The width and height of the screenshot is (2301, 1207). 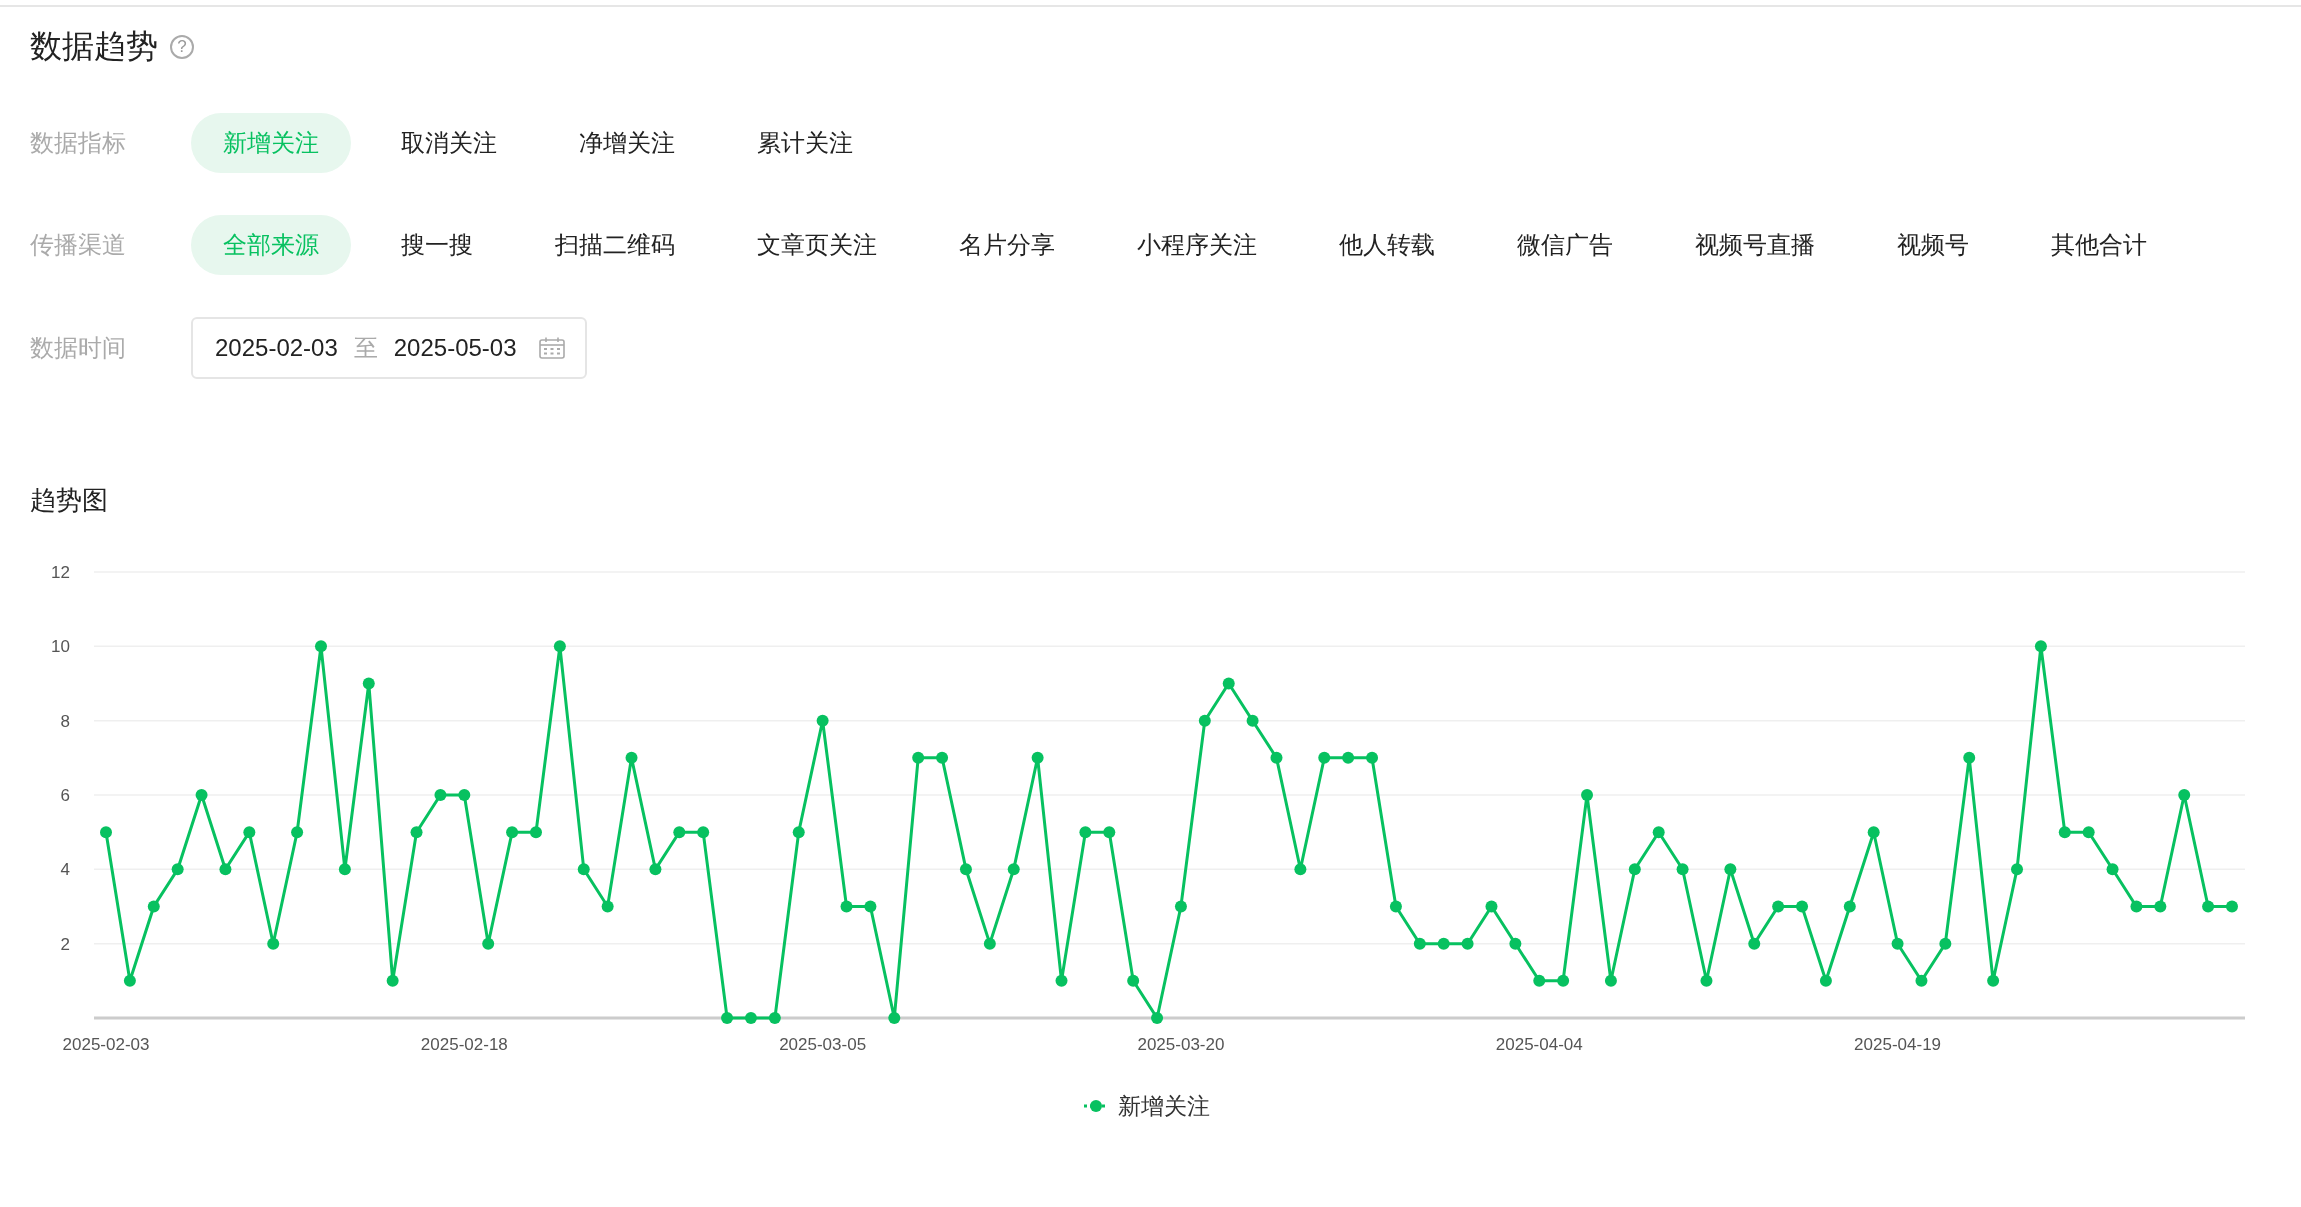 I want to click on filter-option: 其他合计, so click(x=2099, y=245).